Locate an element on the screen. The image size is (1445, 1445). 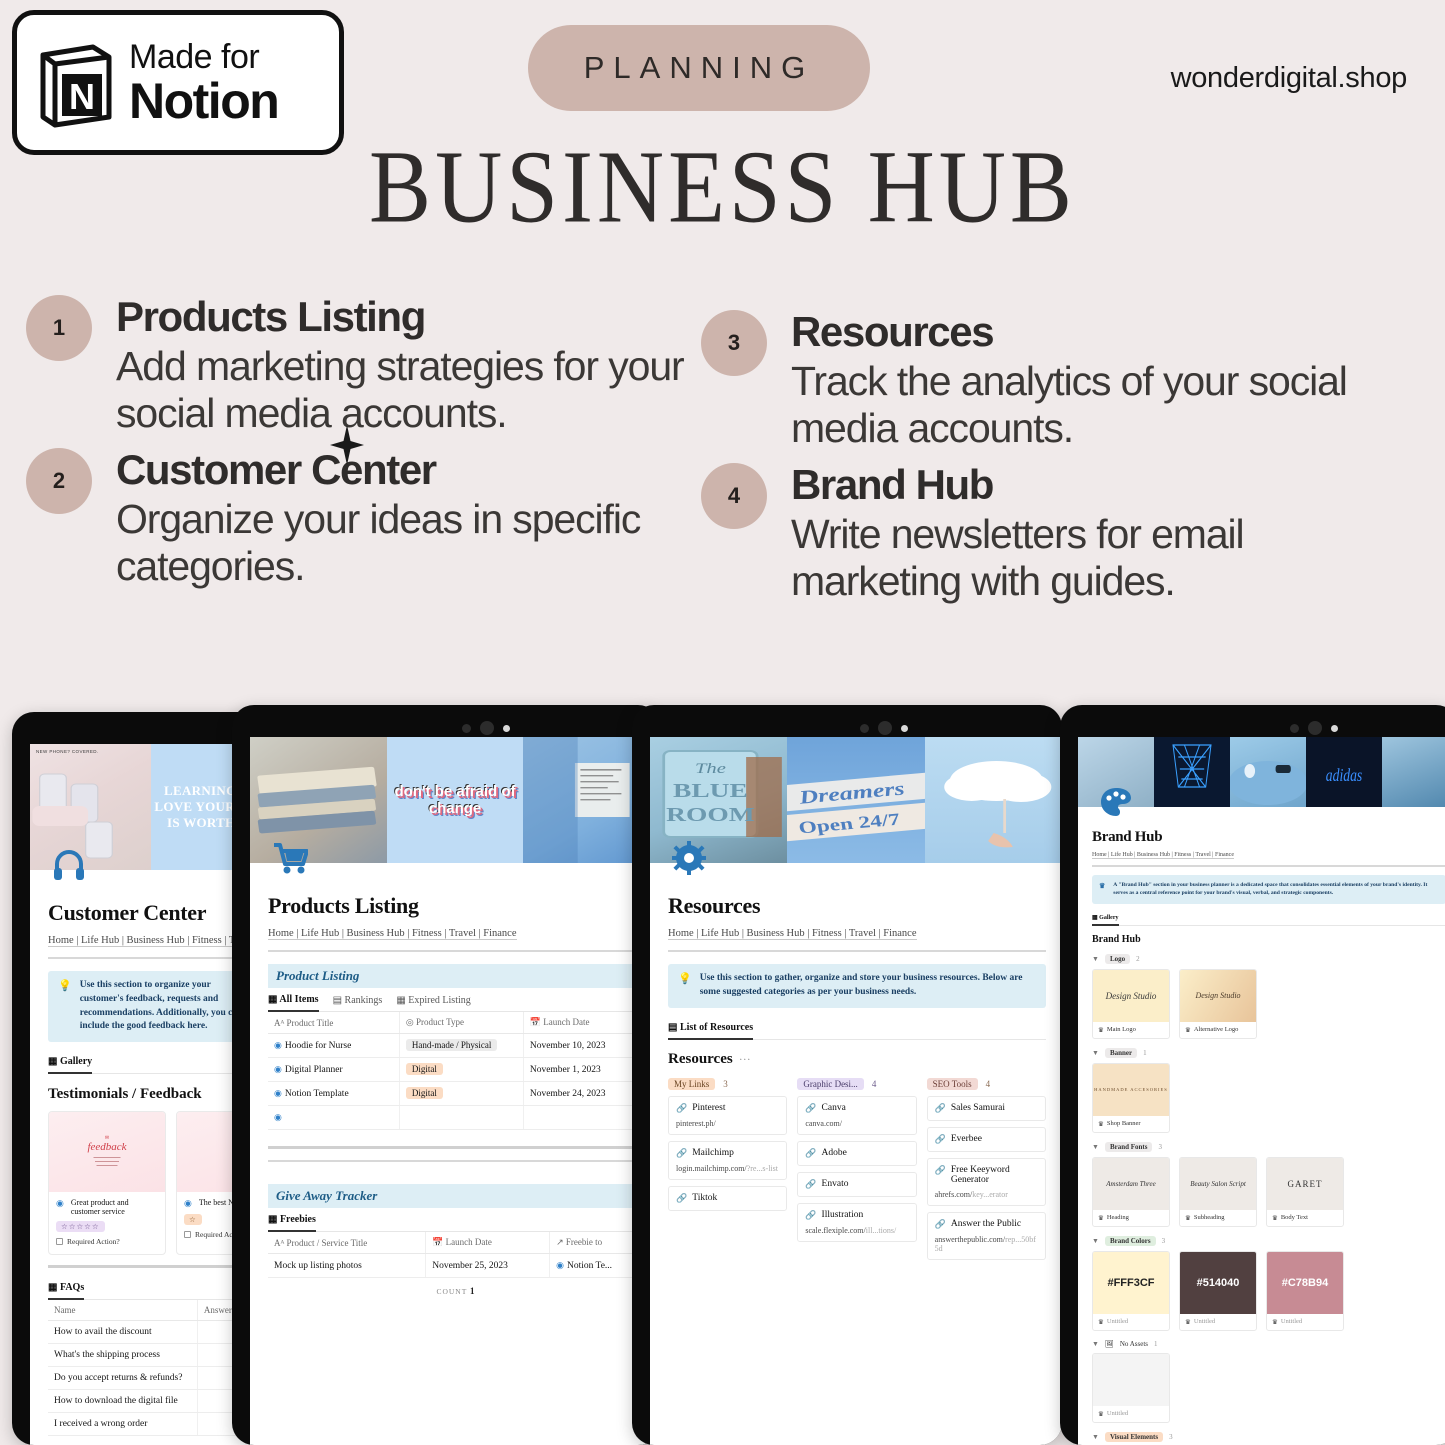
required-action-checkbox: Required Action? is located at coordinates (107, 1241).